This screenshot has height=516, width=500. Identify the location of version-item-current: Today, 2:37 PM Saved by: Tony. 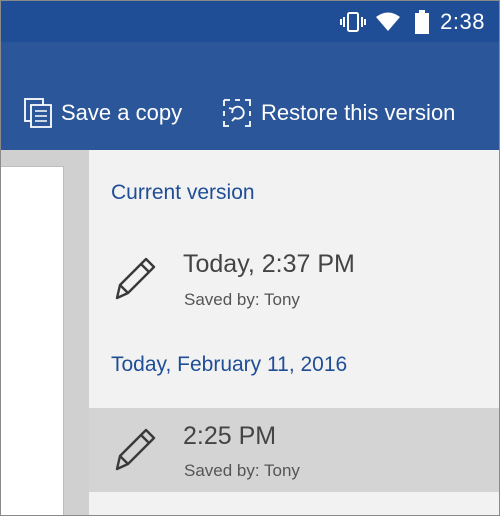
(294, 278).